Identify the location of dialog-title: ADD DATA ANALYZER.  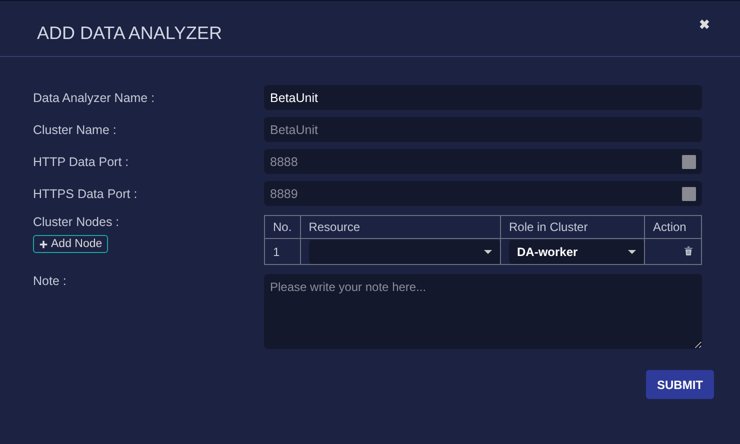
(129, 33).